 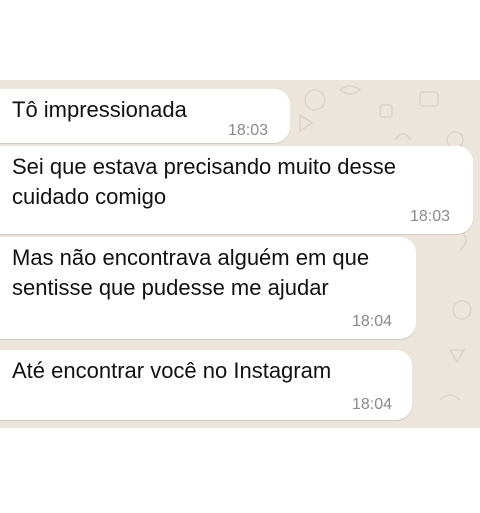 I want to click on message-text: Tô impressionada, so click(x=99, y=109).